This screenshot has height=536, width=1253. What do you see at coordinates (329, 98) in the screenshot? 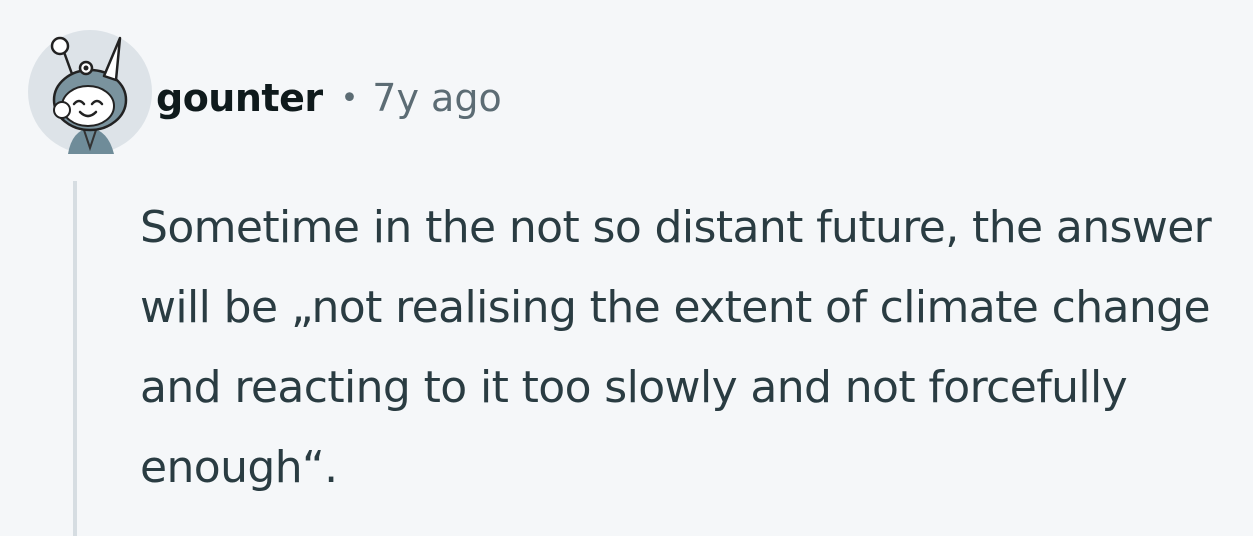
I see `comment-header: gounter • 7y ago` at bounding box center [329, 98].